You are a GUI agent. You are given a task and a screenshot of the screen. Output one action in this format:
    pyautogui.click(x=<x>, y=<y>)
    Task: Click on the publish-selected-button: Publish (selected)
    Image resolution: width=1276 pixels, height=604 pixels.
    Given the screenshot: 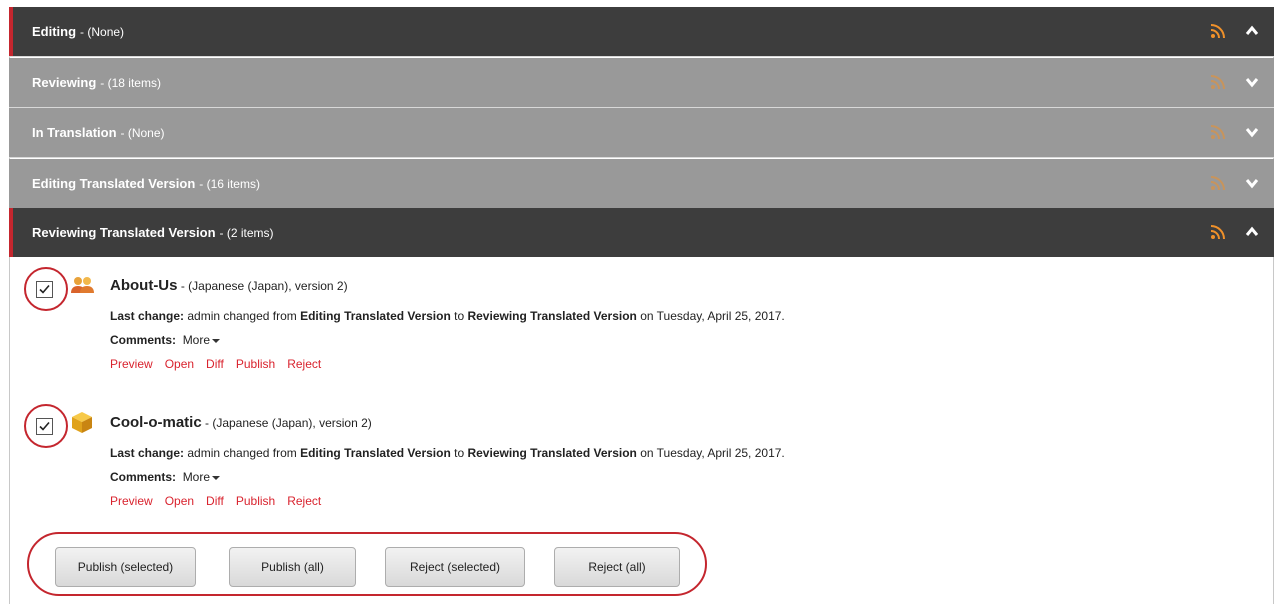 What is the action you would take?
    pyautogui.click(x=125, y=567)
    